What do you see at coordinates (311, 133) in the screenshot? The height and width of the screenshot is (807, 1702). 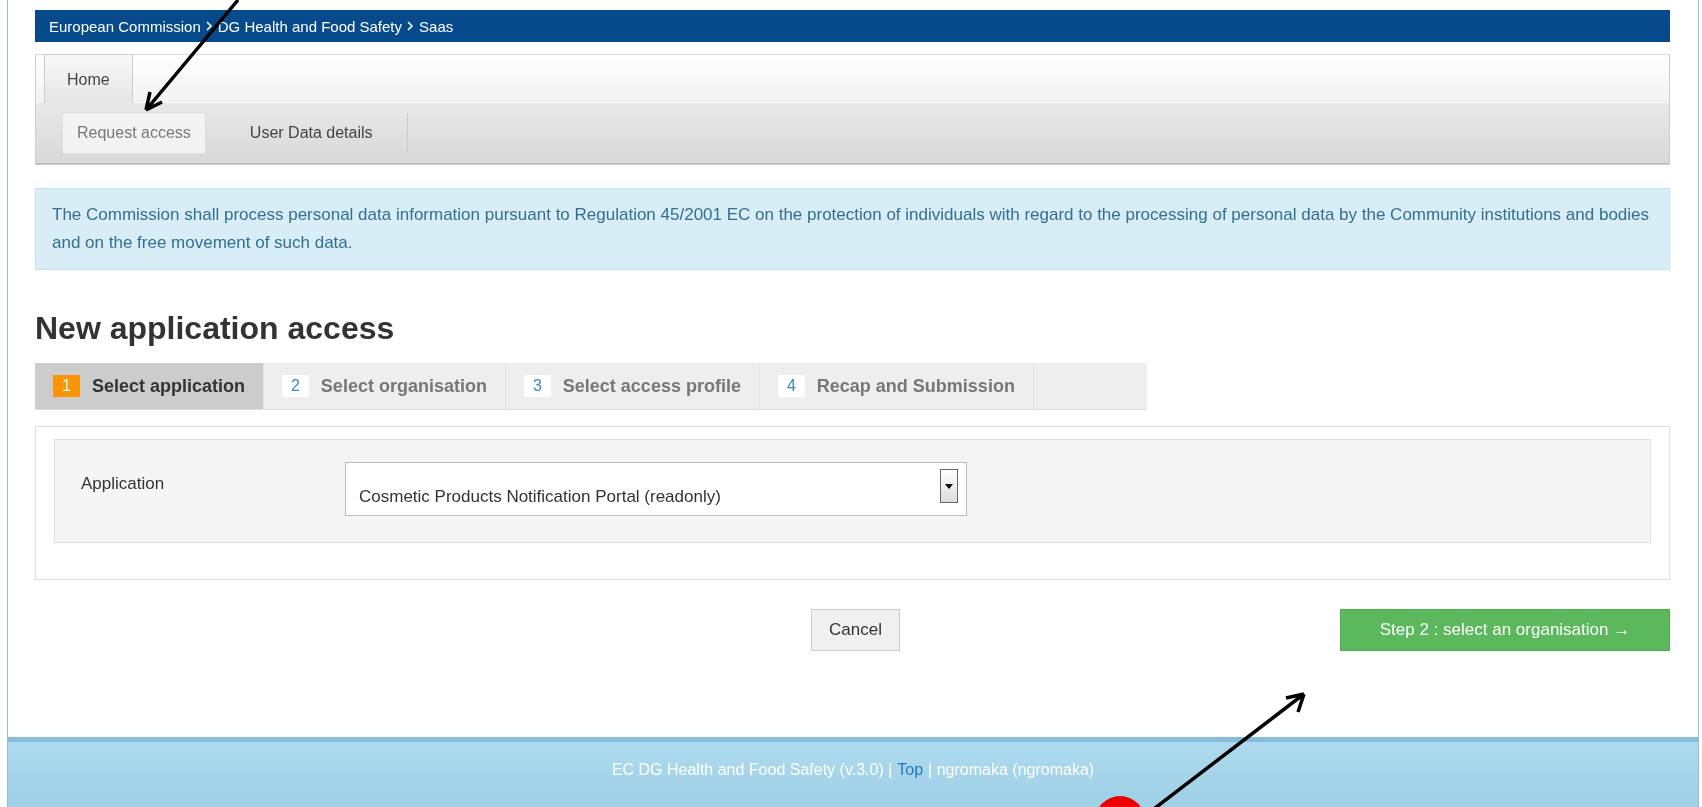 I see `subnav-item: User Data details` at bounding box center [311, 133].